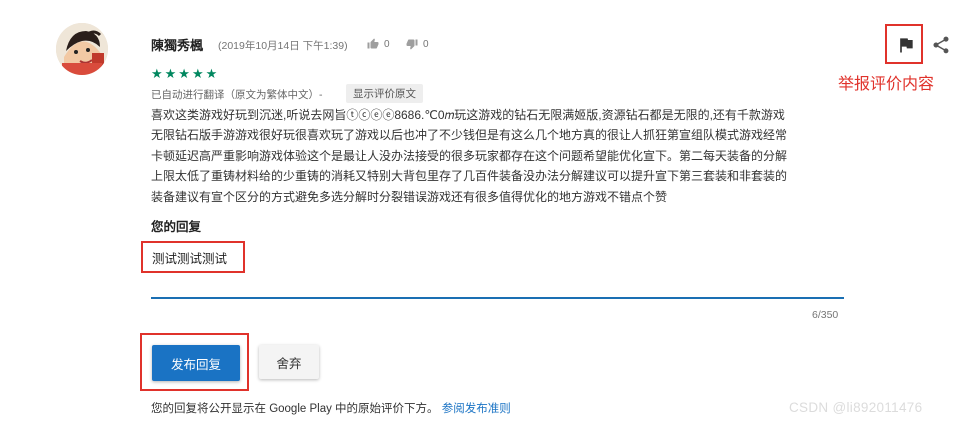  What do you see at coordinates (384, 93) in the screenshot?
I see `show-original-button: 显示评价原文` at bounding box center [384, 93].